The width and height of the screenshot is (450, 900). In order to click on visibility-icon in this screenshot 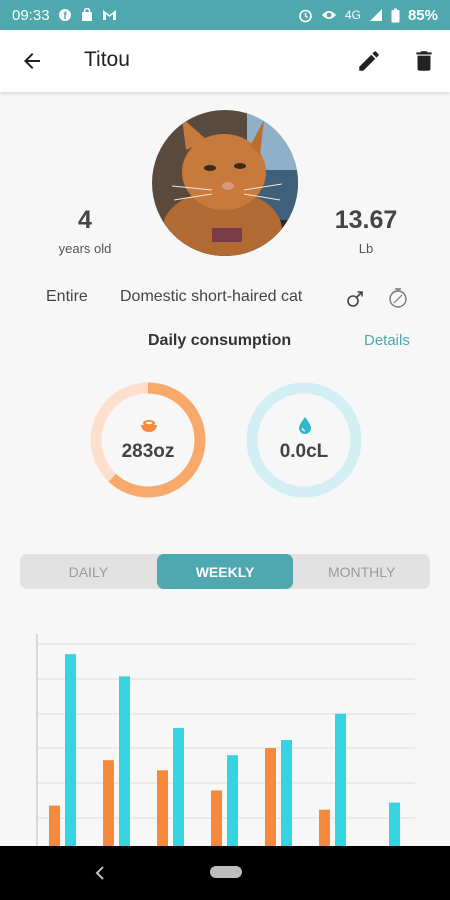, I will do `click(328, 15)`.